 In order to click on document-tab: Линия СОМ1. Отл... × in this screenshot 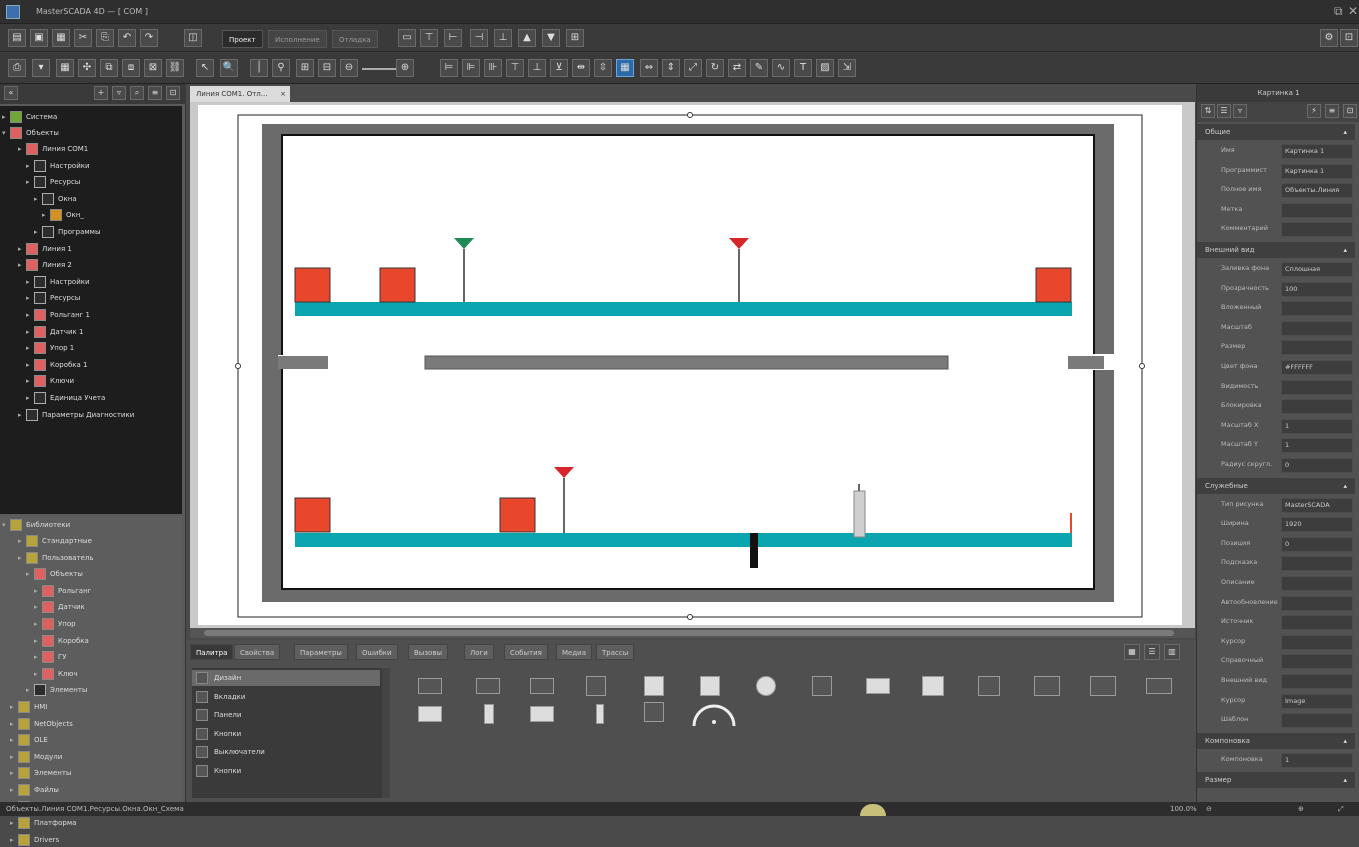, I will do `click(240, 94)`.